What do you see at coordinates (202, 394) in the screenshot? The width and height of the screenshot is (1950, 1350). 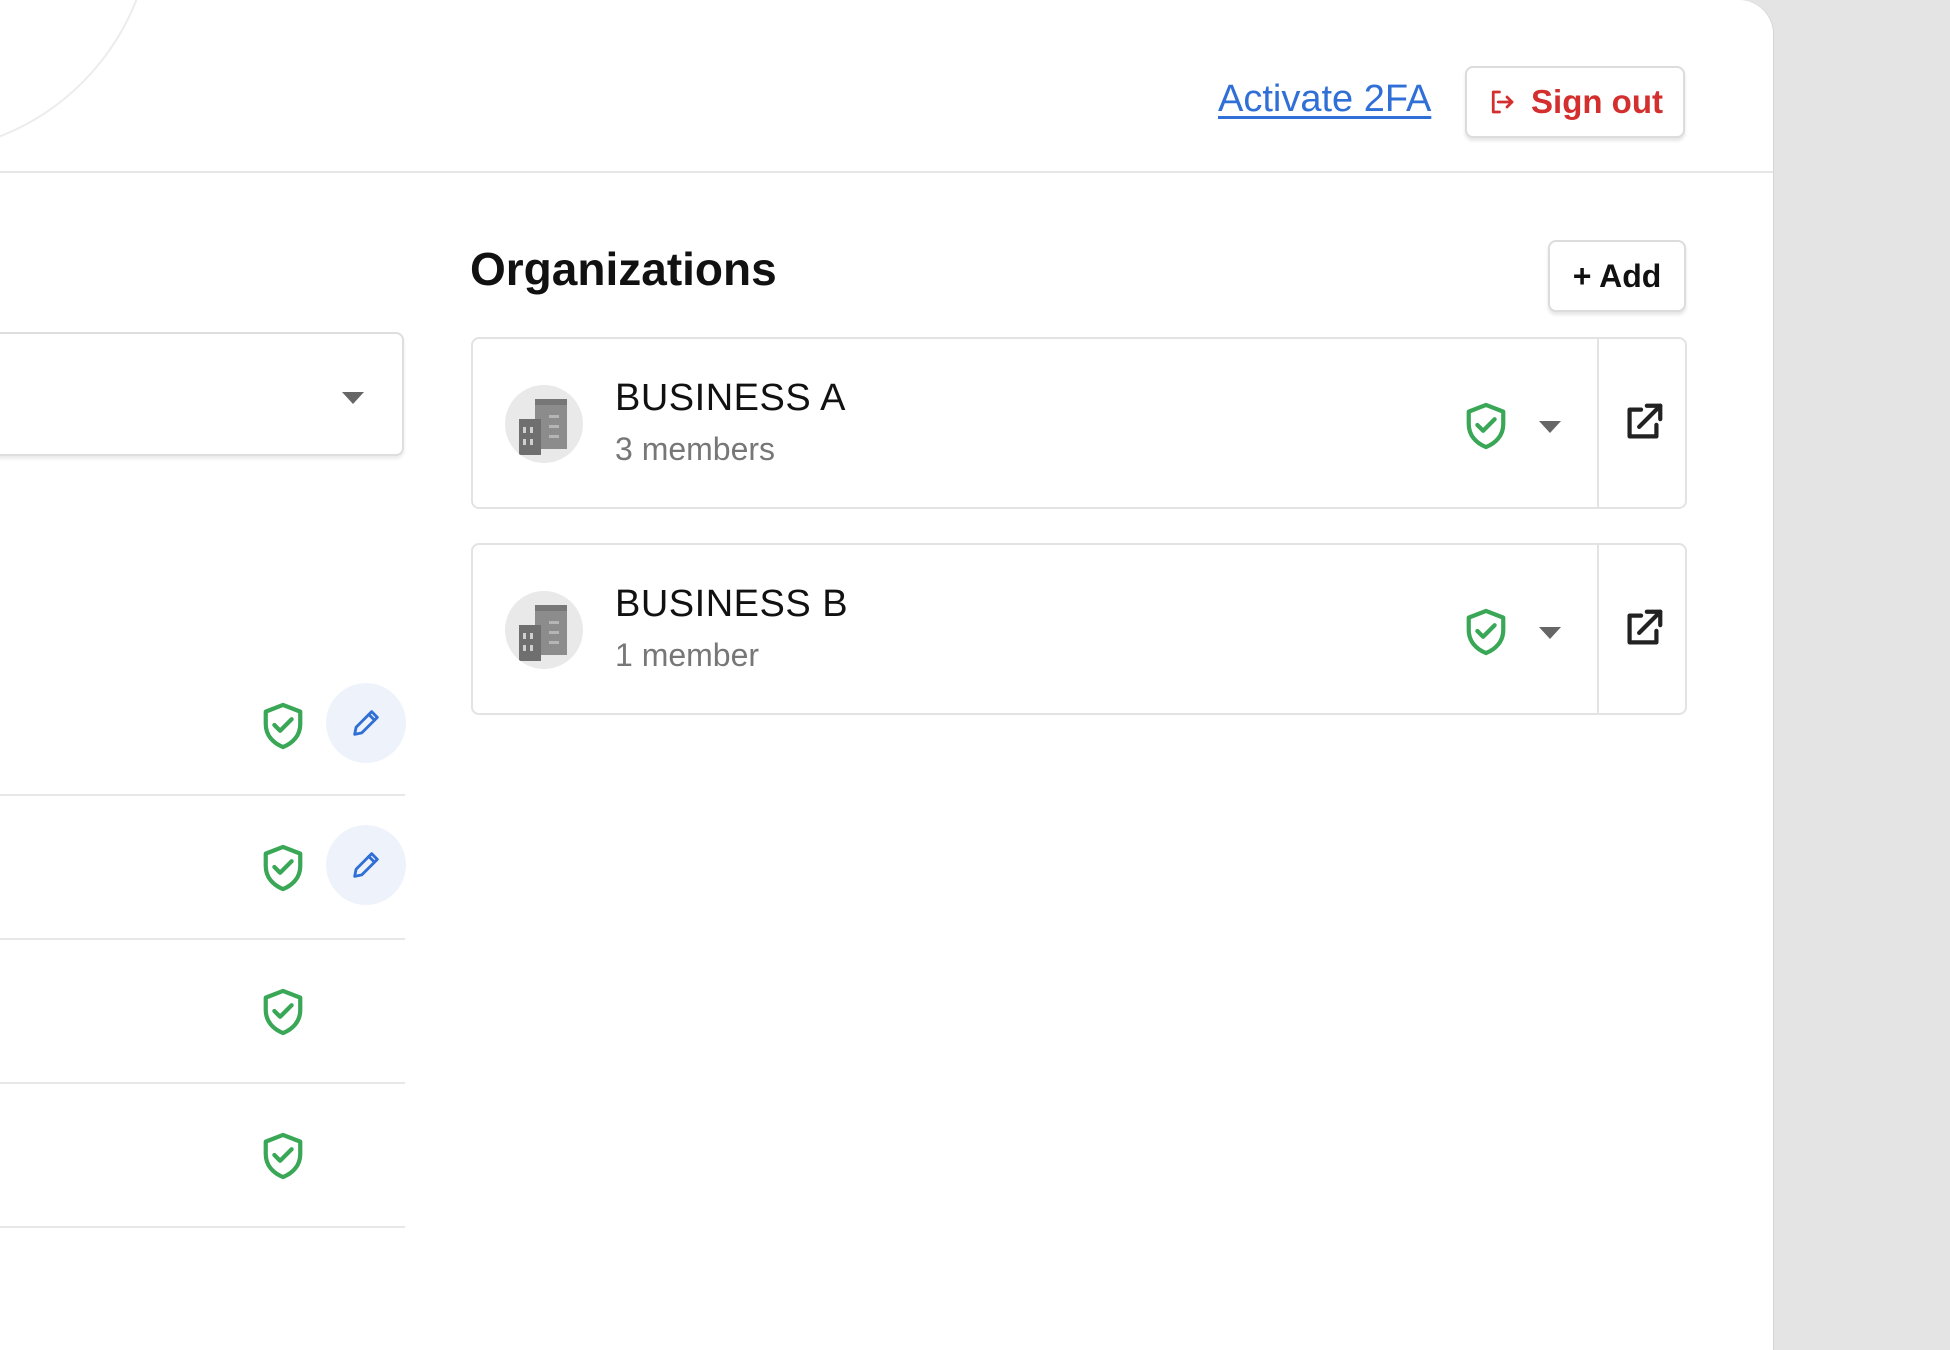 I see `left-dropdown` at bounding box center [202, 394].